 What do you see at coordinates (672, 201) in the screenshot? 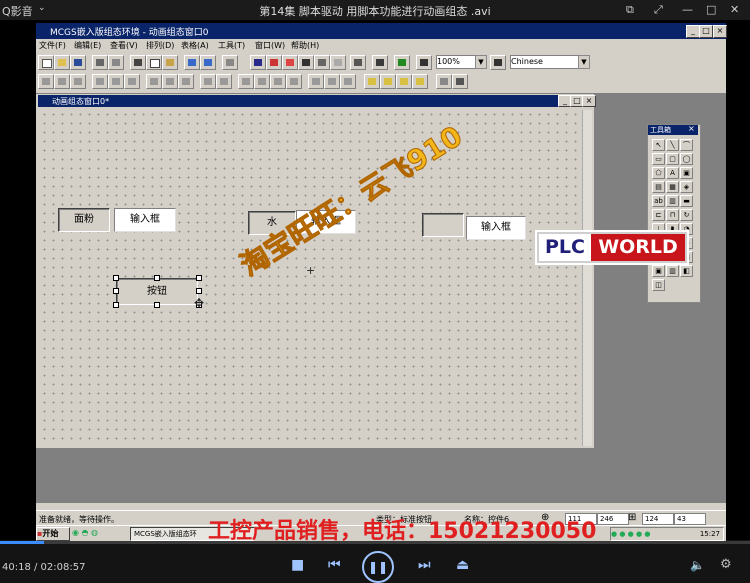
I see `input-tool-icon: ▥` at bounding box center [672, 201].